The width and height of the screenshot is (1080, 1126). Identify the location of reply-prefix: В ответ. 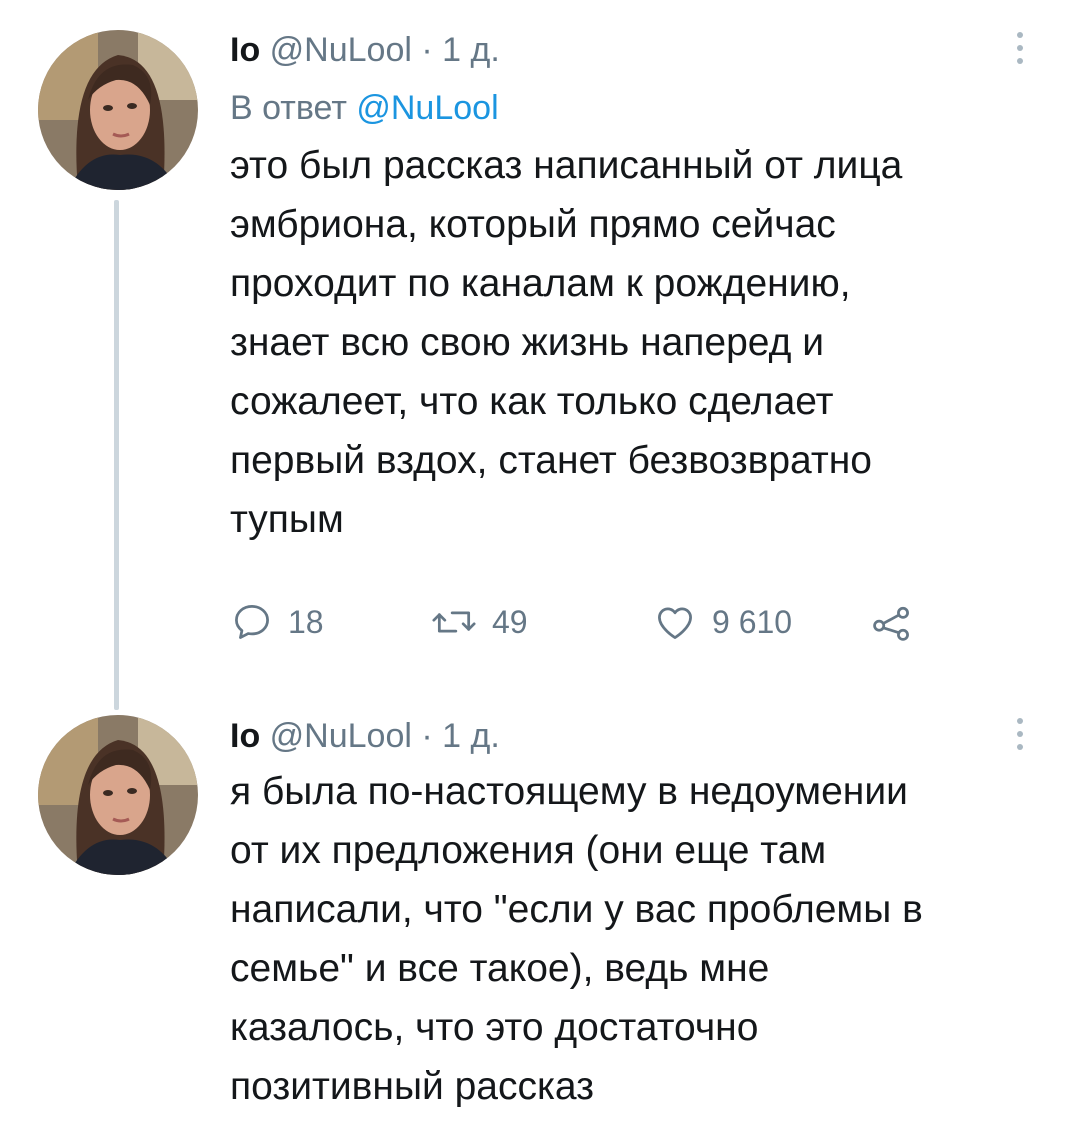
(288, 108).